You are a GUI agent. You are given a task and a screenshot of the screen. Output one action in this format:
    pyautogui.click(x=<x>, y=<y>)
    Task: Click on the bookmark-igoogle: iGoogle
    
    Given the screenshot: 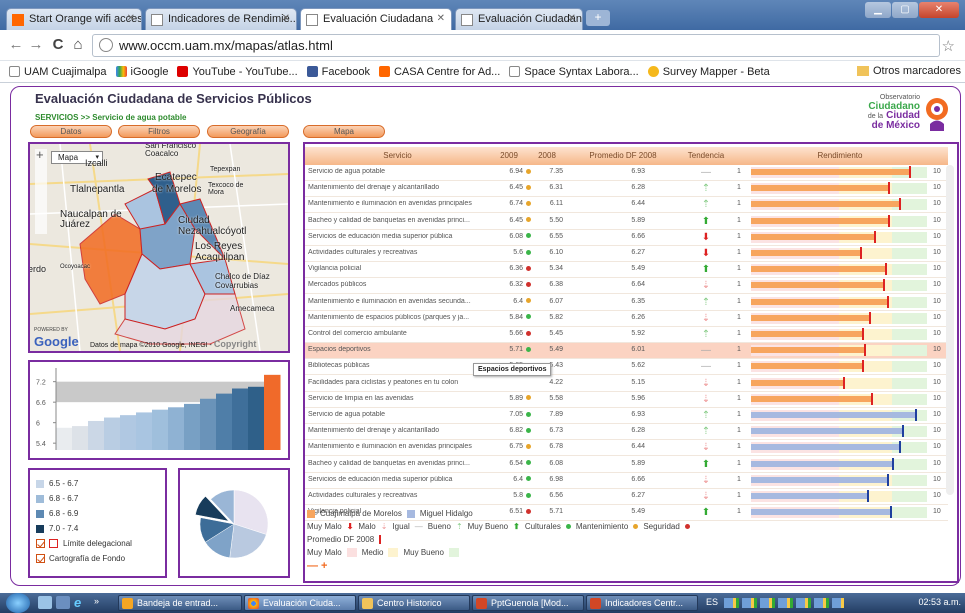 What is the action you would take?
    pyautogui.click(x=141, y=72)
    